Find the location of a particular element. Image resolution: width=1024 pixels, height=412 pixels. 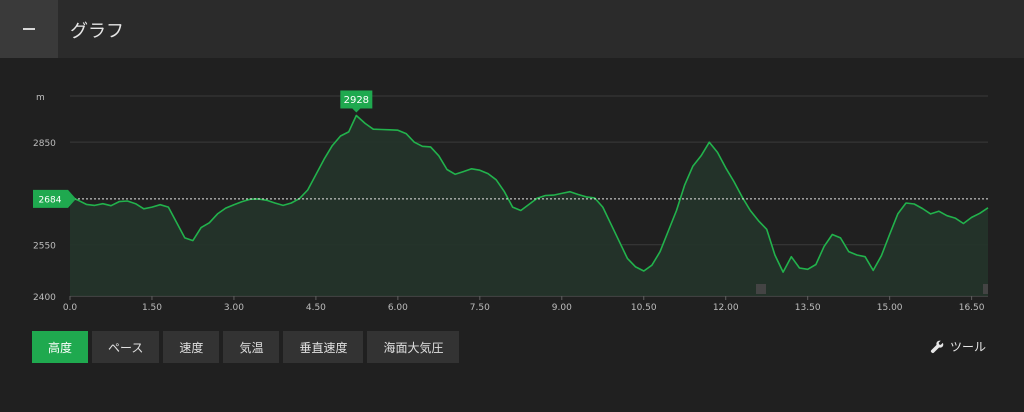

tab-5: 海面大気圧 is located at coordinates (413, 347).